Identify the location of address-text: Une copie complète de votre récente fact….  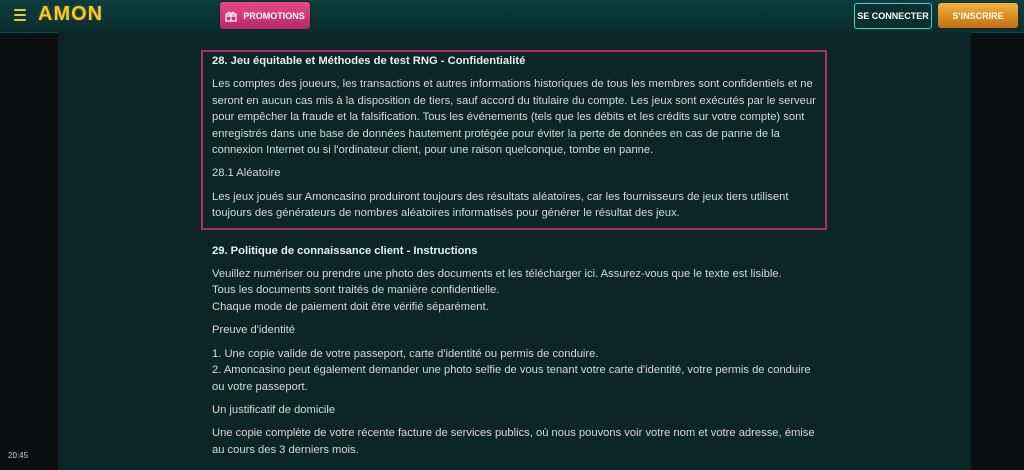
(513, 441).